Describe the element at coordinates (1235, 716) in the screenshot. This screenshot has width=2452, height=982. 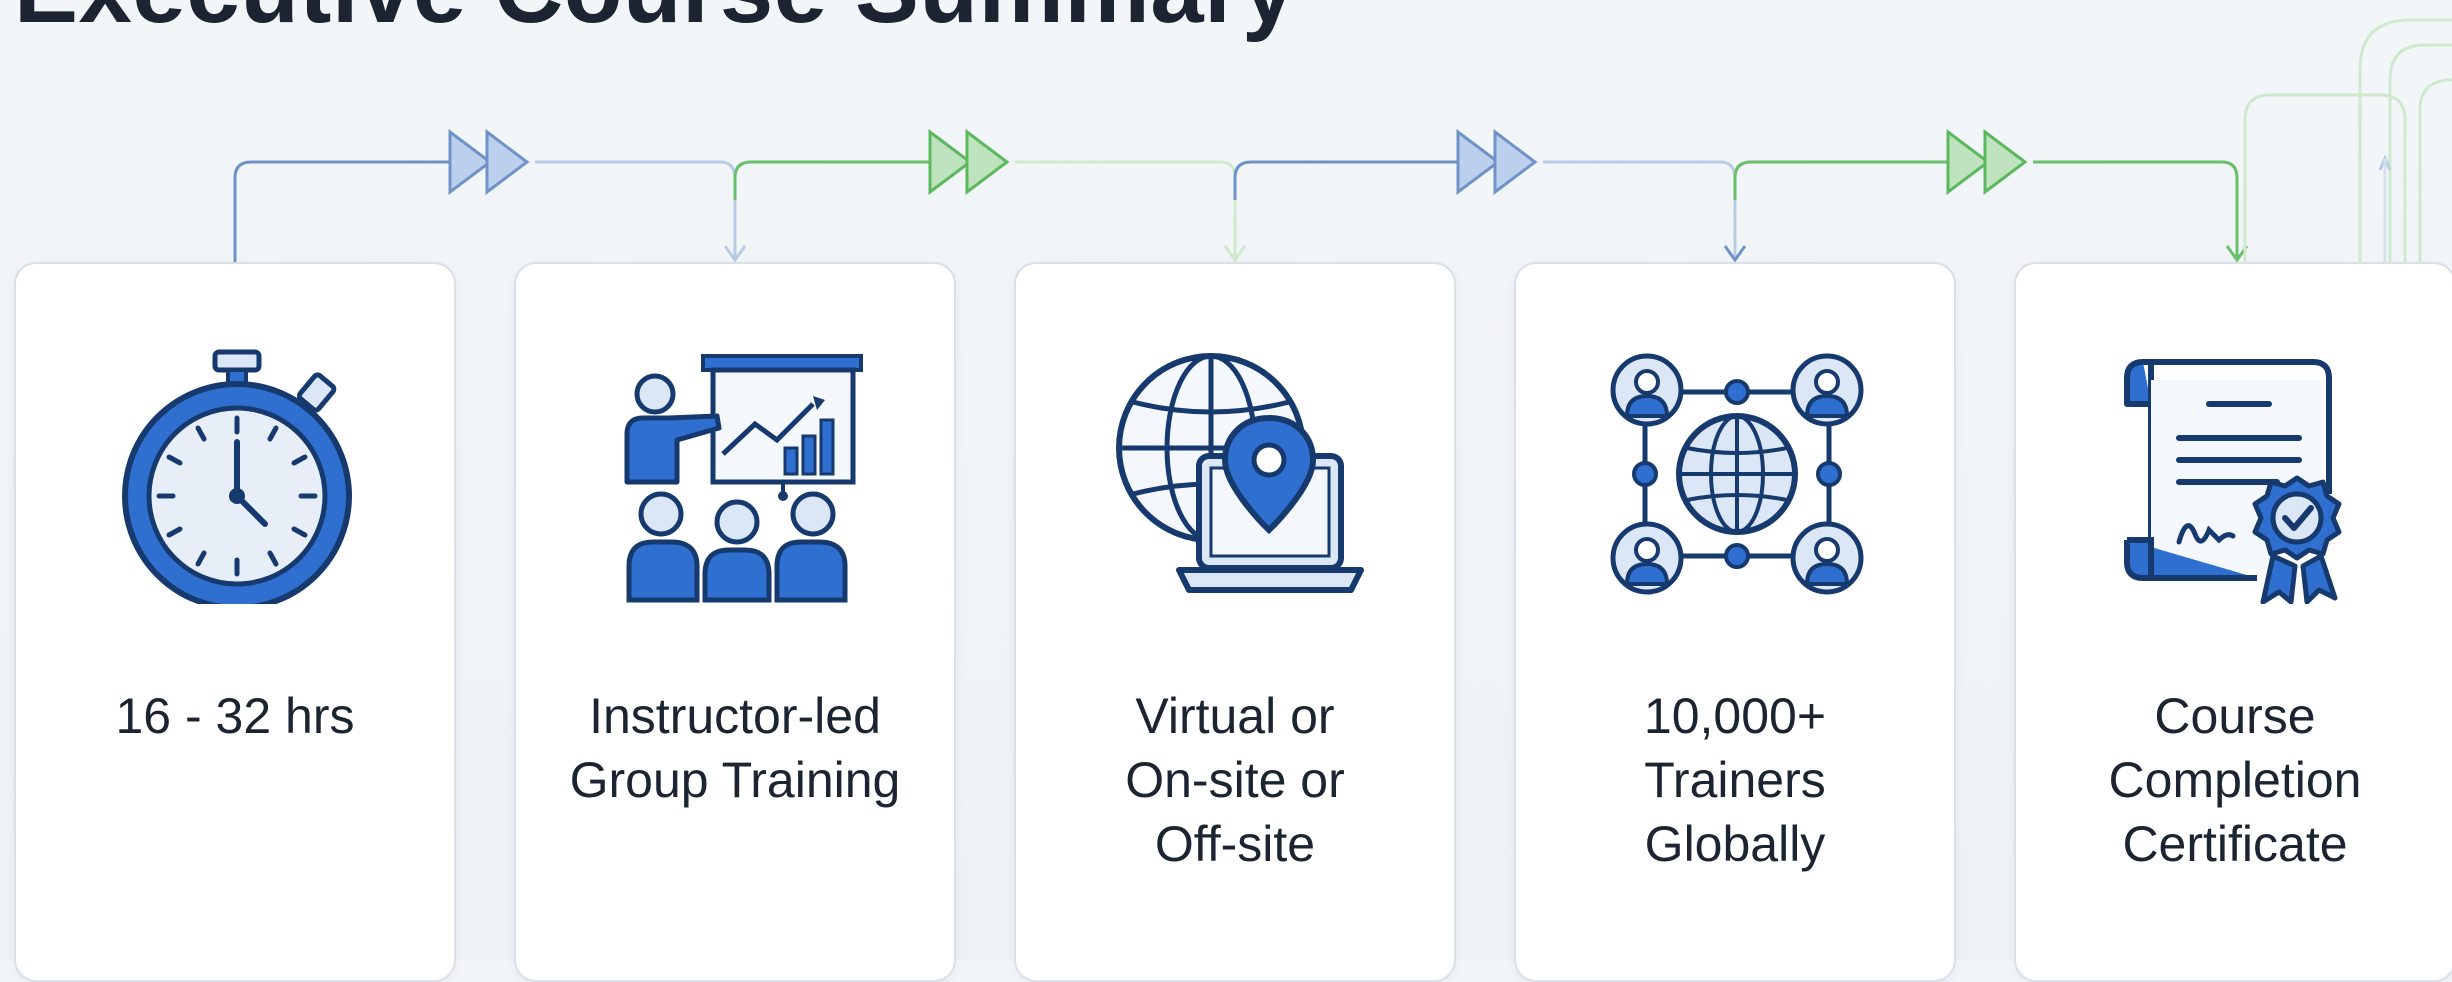
I see `card-label-line: Virtual or` at that location.